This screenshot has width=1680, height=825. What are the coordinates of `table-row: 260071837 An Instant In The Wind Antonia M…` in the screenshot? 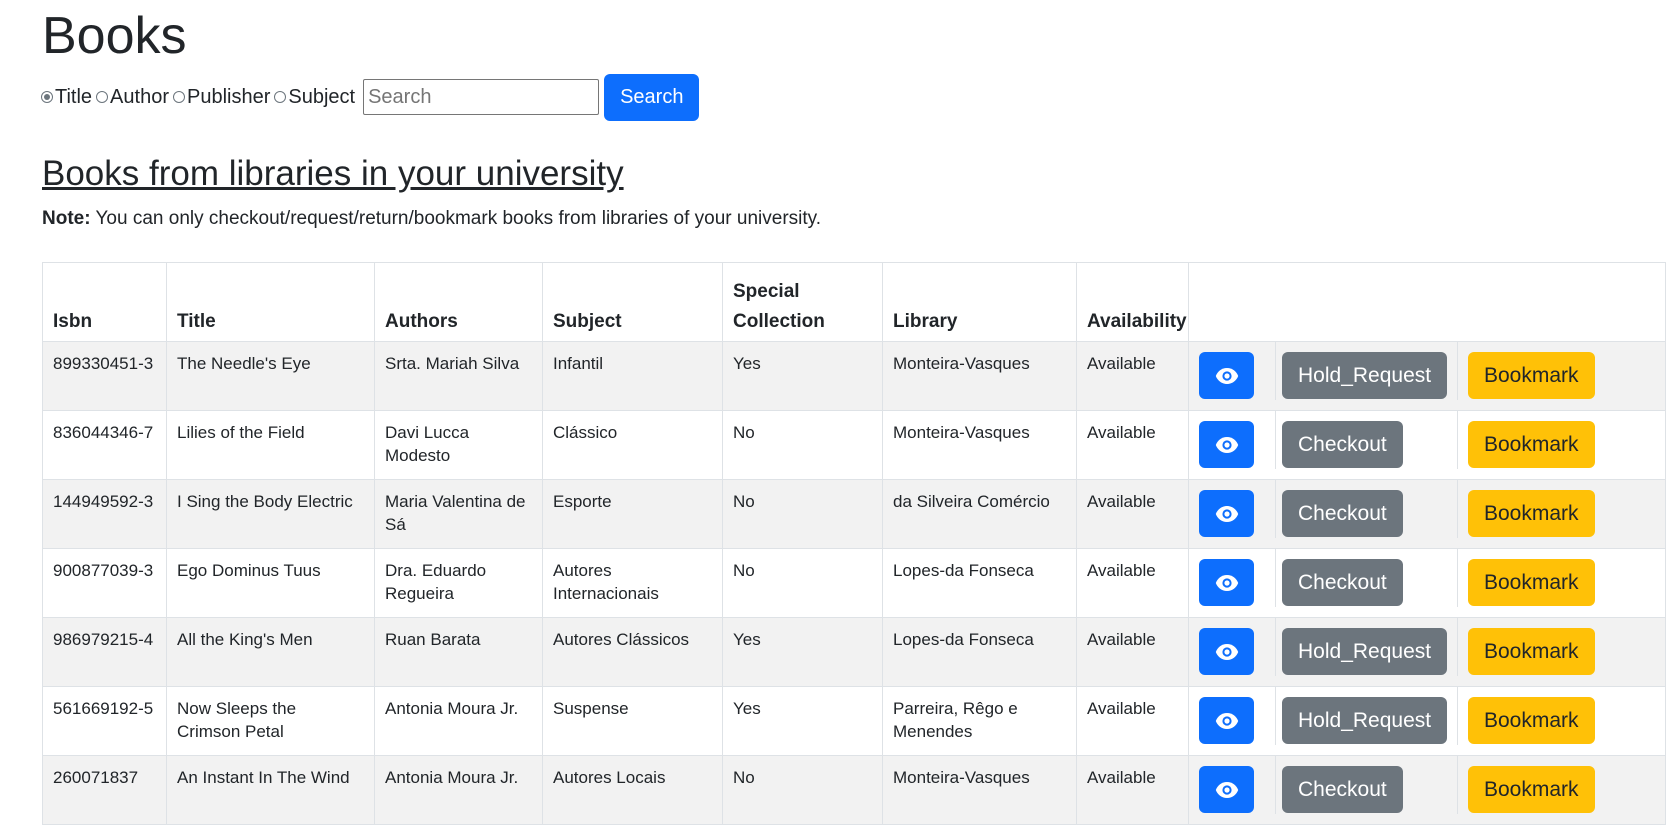 It's located at (854, 790).